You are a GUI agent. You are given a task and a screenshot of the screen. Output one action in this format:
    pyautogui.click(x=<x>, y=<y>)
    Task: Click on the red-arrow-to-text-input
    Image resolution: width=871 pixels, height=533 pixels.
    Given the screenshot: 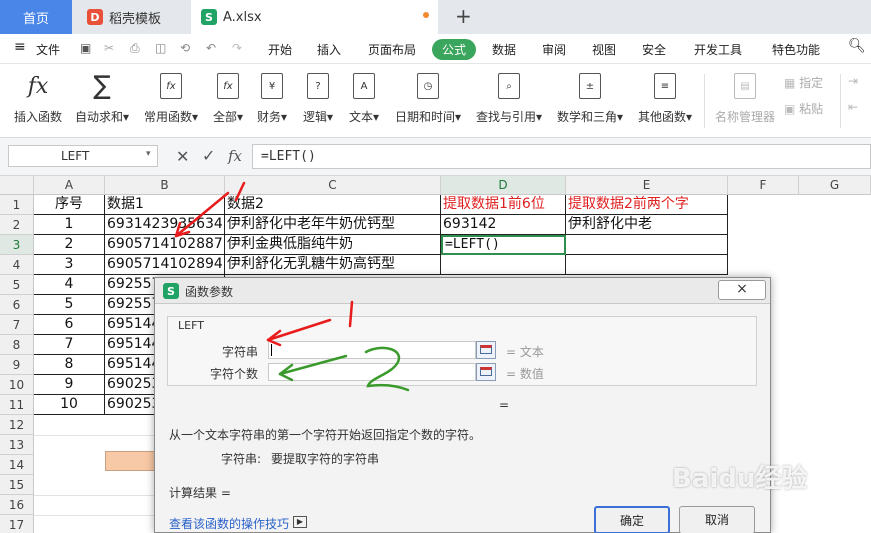 What is the action you would take?
    pyautogui.click(x=299, y=330)
    